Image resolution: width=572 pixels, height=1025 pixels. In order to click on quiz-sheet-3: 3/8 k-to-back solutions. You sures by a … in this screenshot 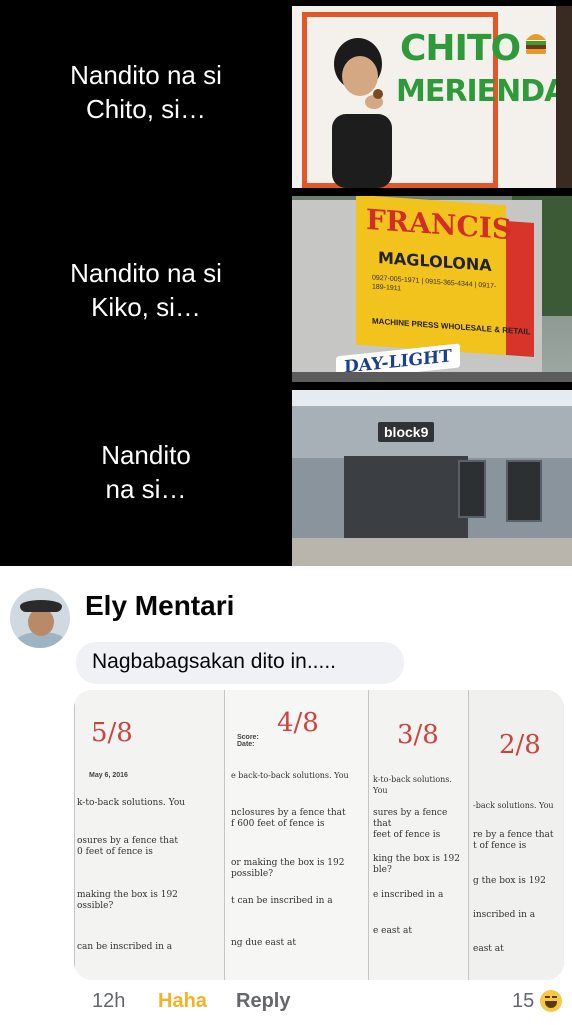, I will do `click(418, 835)`.